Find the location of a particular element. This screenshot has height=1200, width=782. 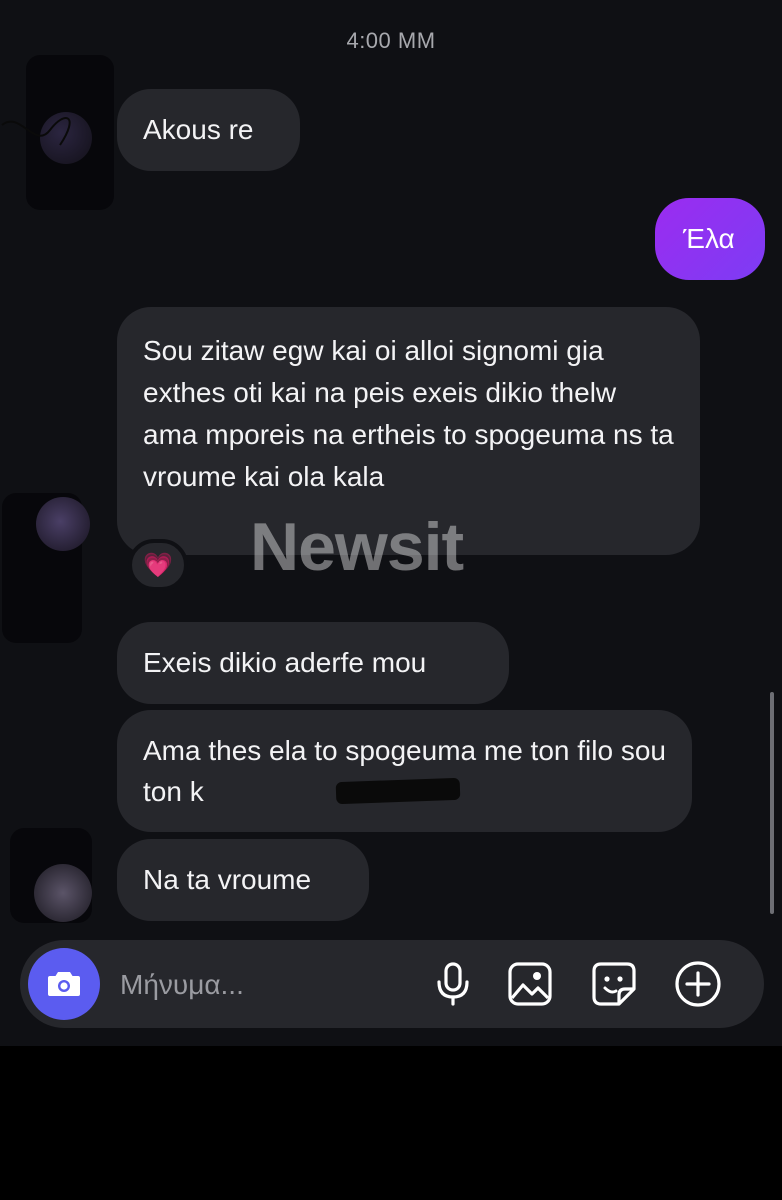

message-text: Exeis dikio aderfe mou is located at coordinates (285, 662).